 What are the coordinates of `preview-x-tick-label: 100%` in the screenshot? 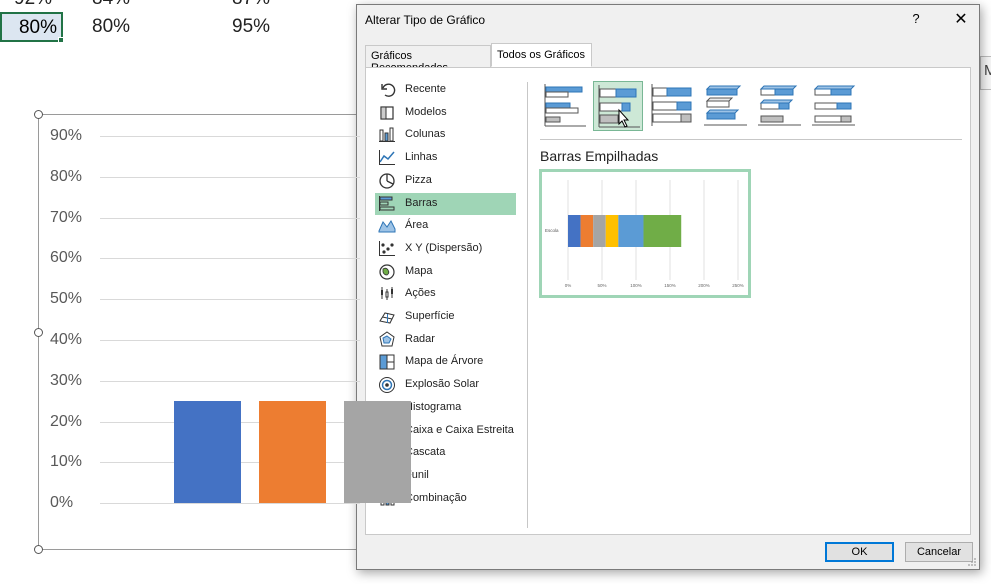 It's located at (636, 285).